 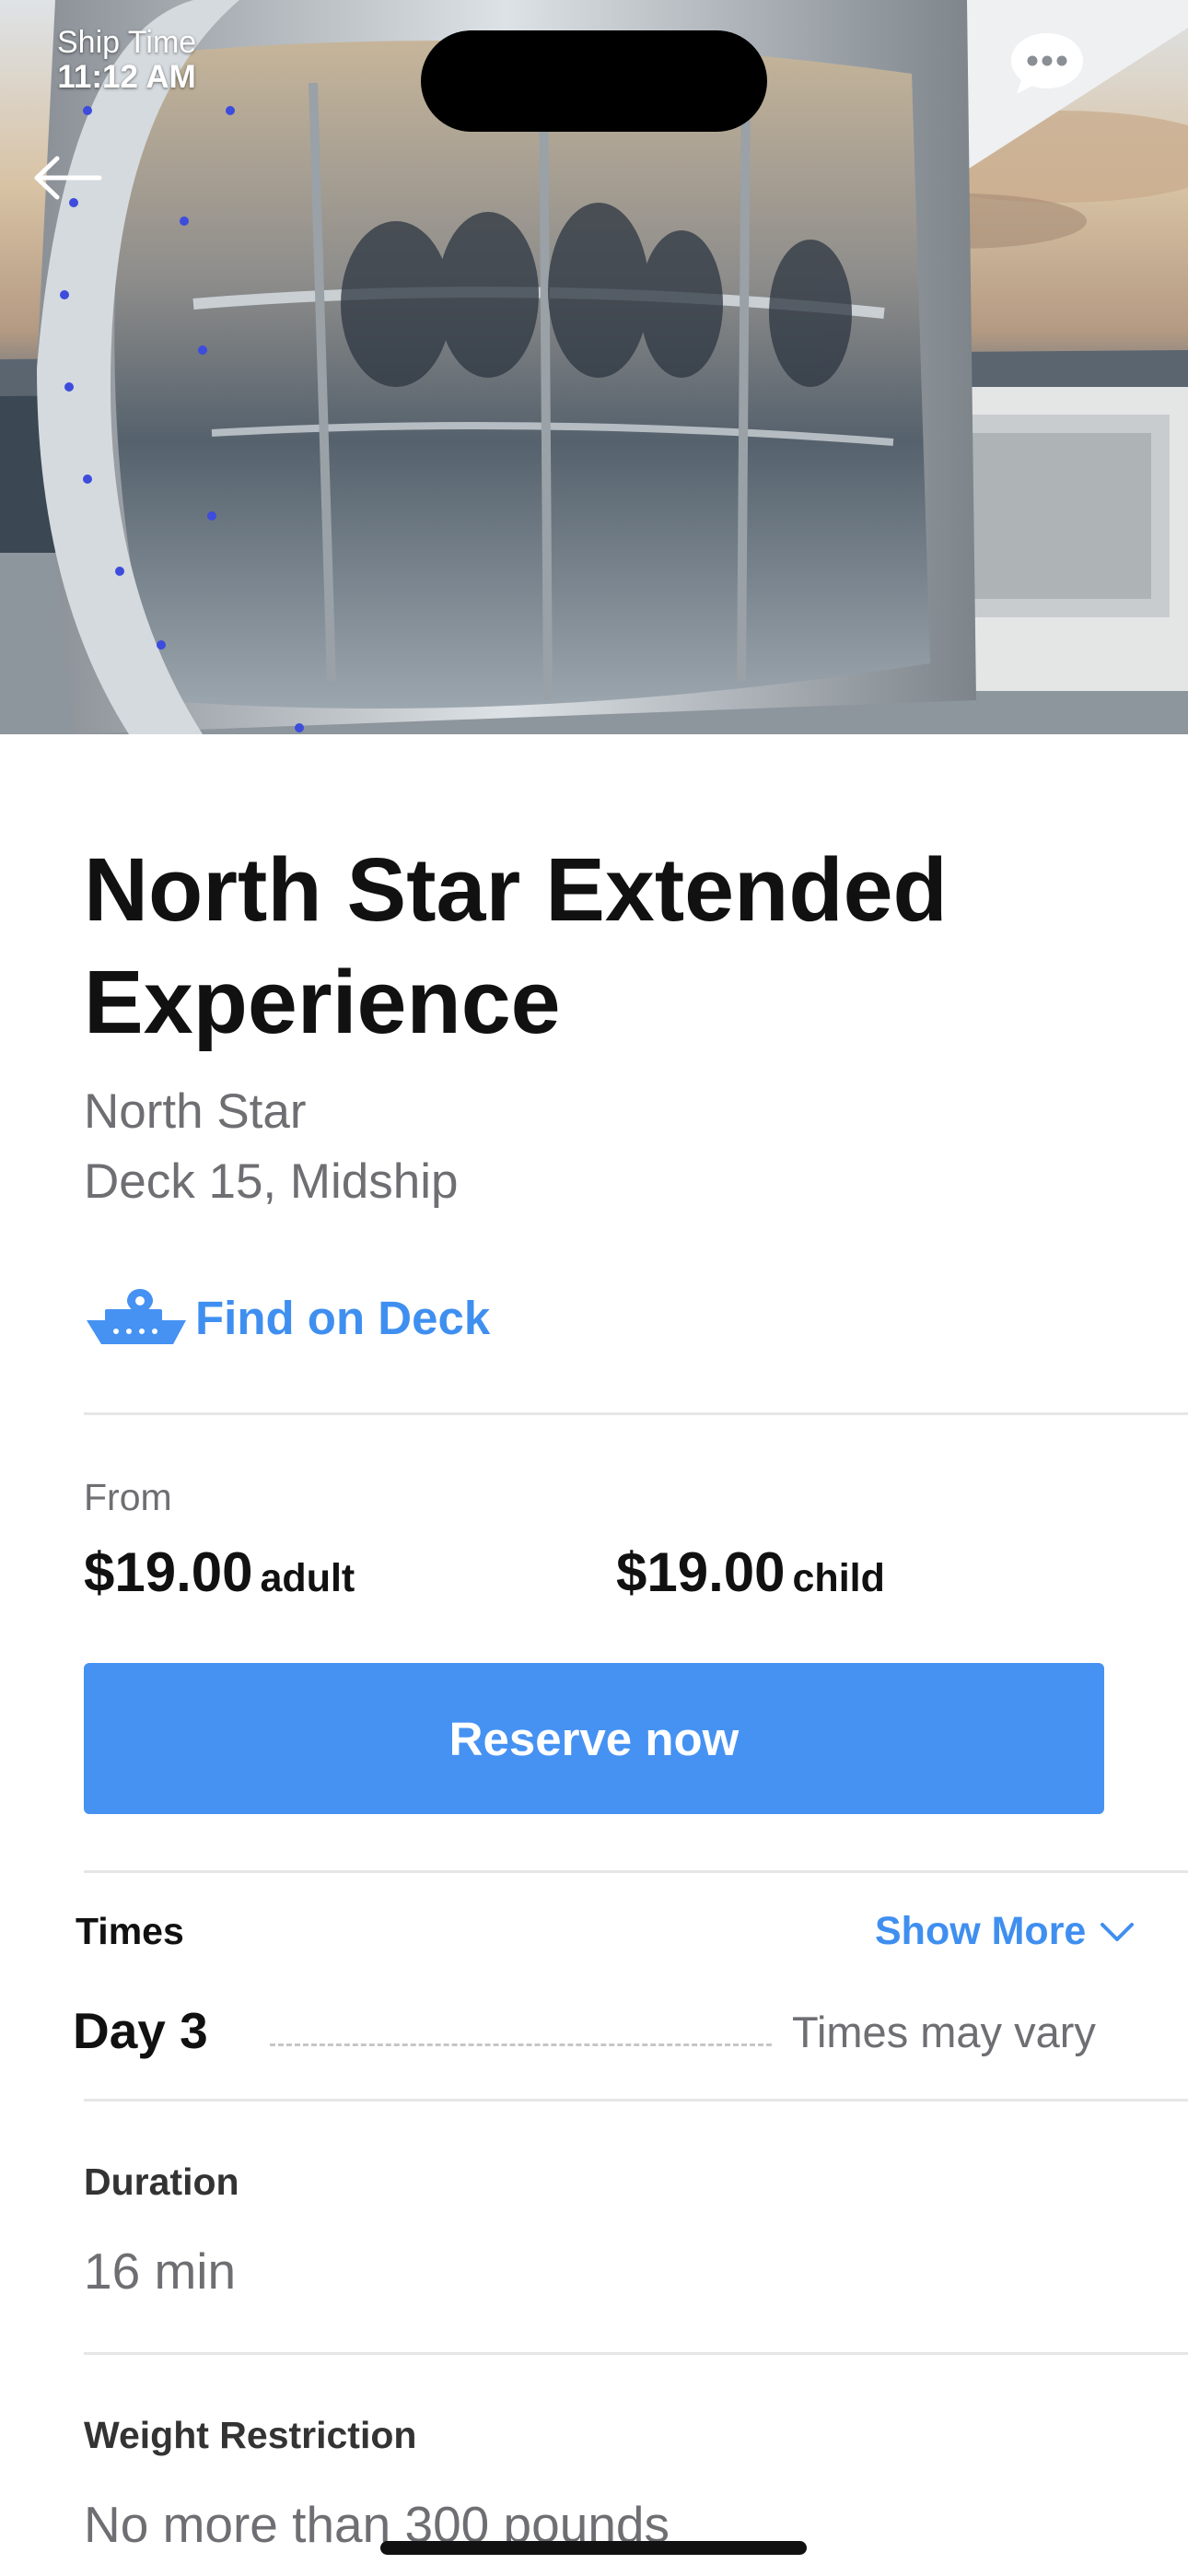 What do you see at coordinates (130, 1931) in the screenshot?
I see `times-heading: Times` at bounding box center [130, 1931].